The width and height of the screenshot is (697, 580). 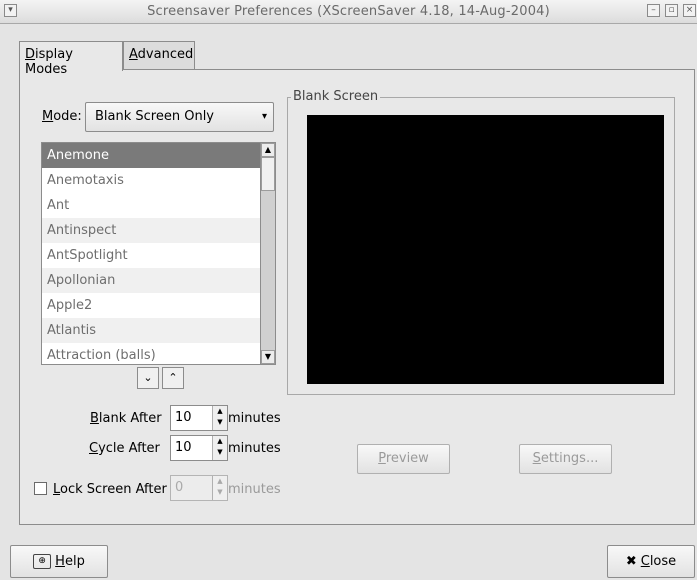 What do you see at coordinates (165, 54) in the screenshot?
I see `tab-label: dvanced` at bounding box center [165, 54].